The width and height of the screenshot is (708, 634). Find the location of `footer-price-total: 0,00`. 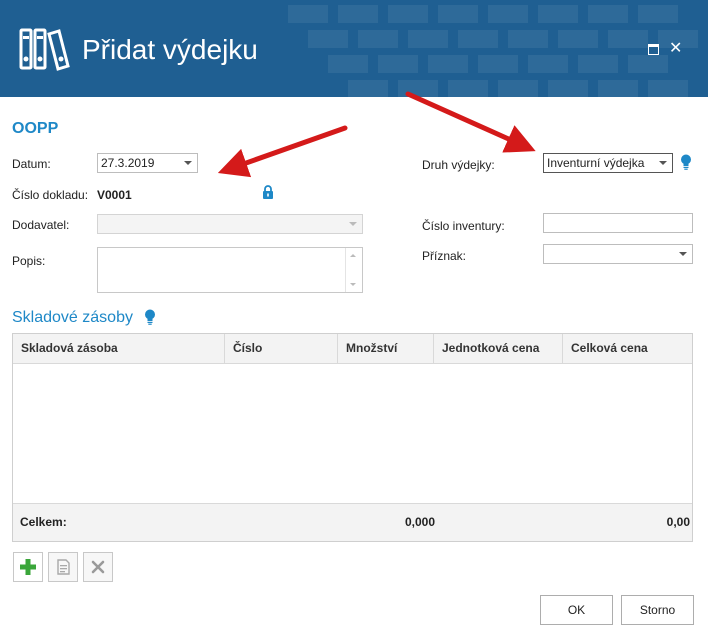

footer-price-total: 0,00 is located at coordinates (678, 522).